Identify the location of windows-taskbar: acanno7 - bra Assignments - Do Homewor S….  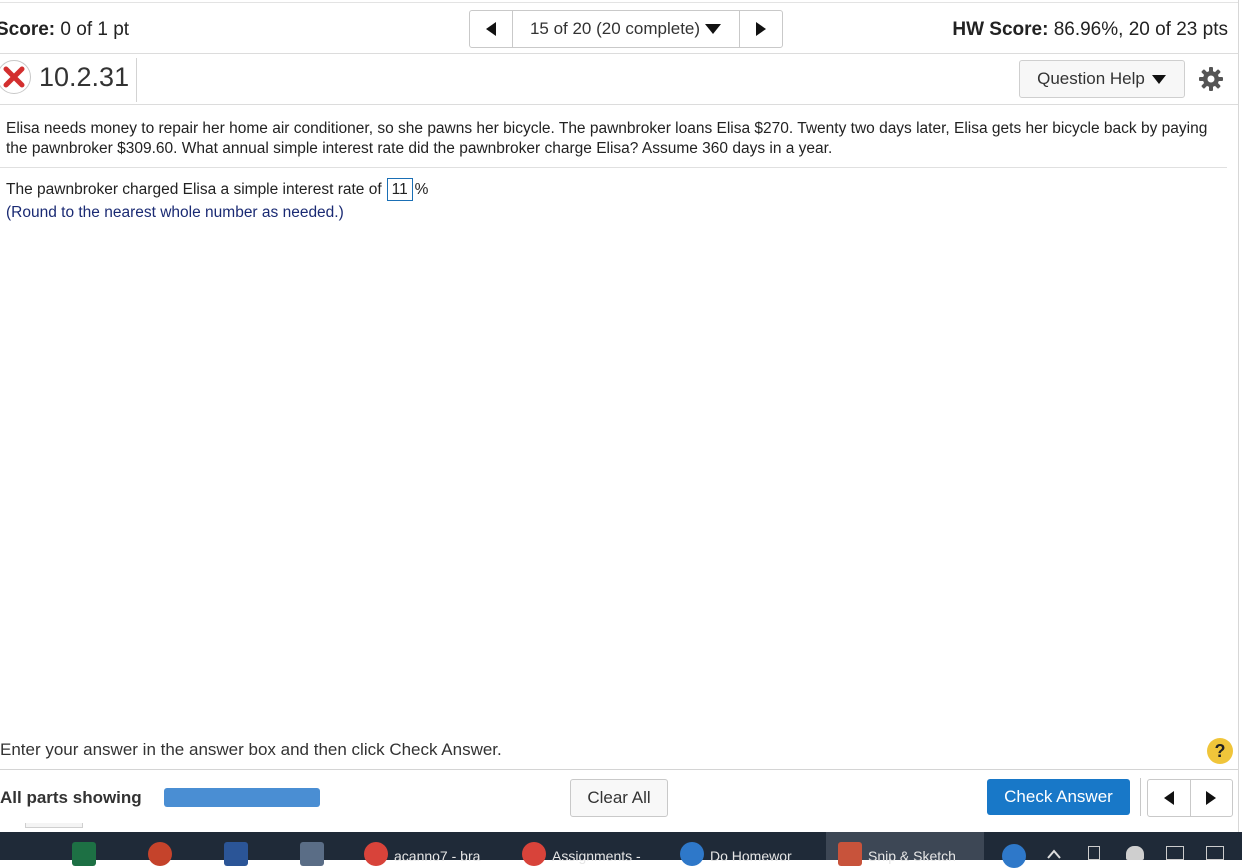
(621, 850).